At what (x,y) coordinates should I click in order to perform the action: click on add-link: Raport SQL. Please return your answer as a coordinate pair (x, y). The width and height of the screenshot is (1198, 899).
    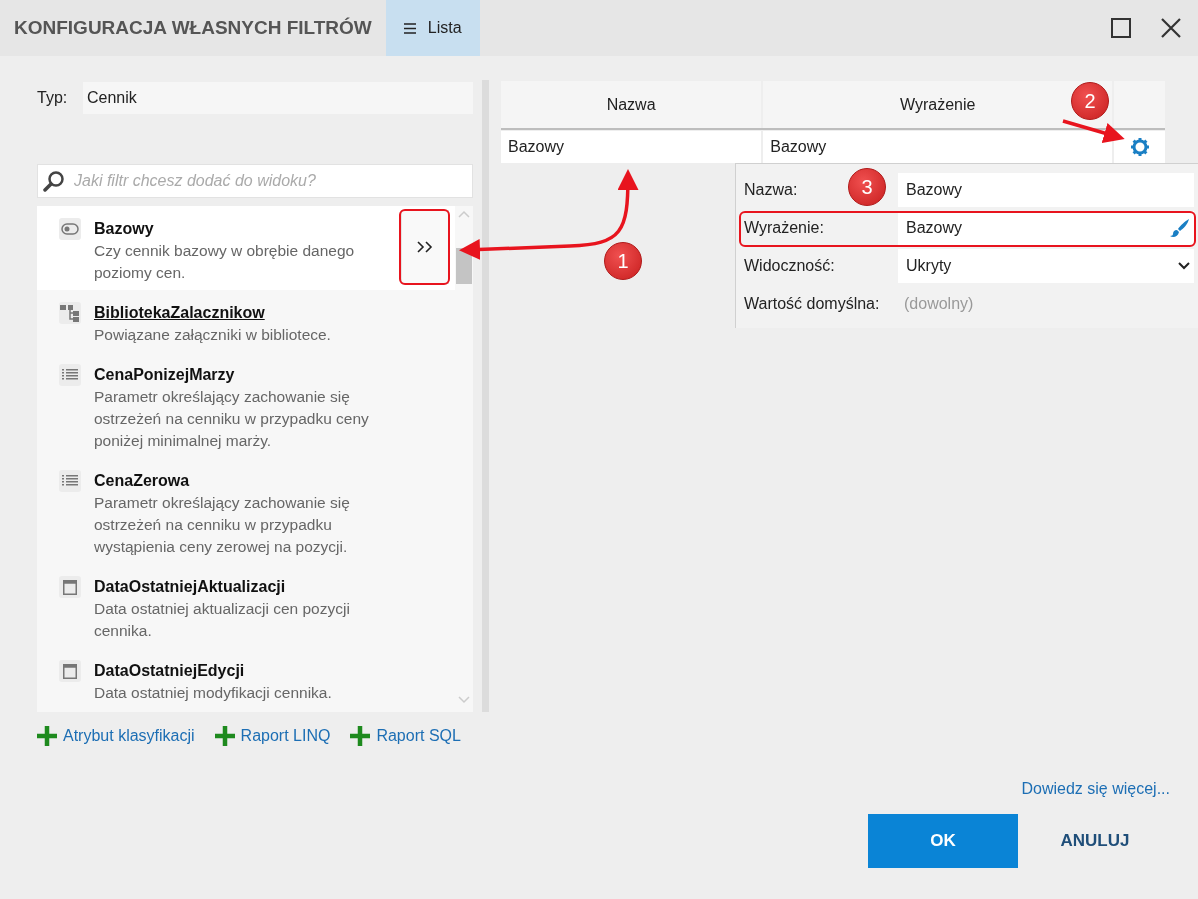
    Looking at the image, I should click on (405, 736).